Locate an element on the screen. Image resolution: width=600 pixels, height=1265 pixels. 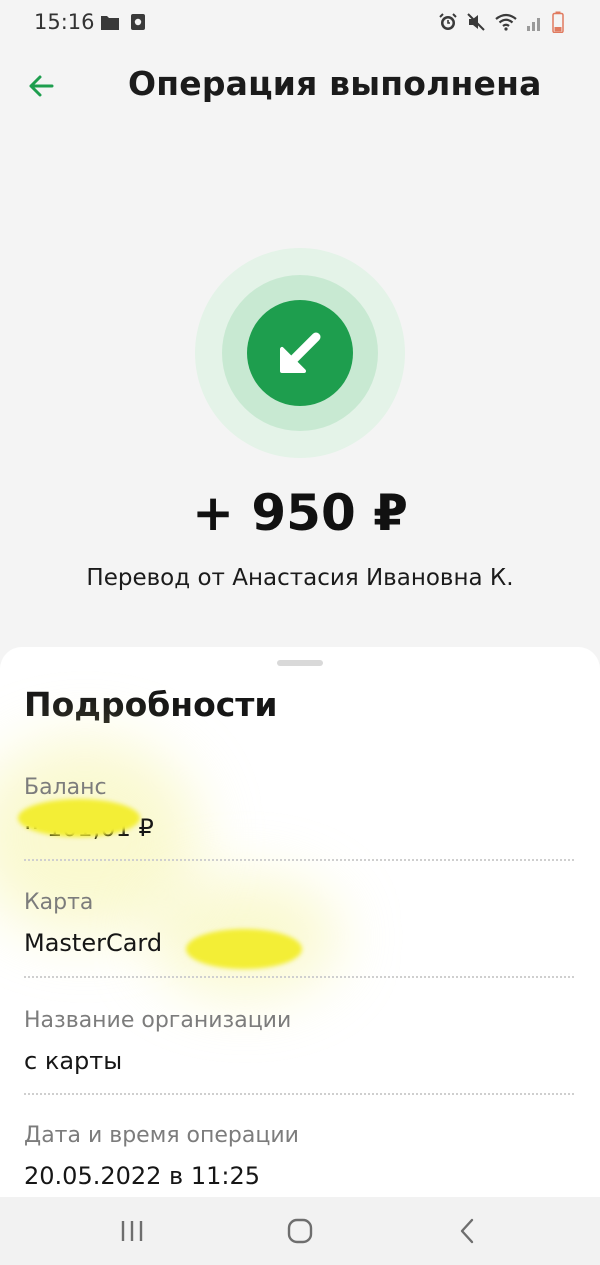
folder-icon is located at coordinates (110, 22).